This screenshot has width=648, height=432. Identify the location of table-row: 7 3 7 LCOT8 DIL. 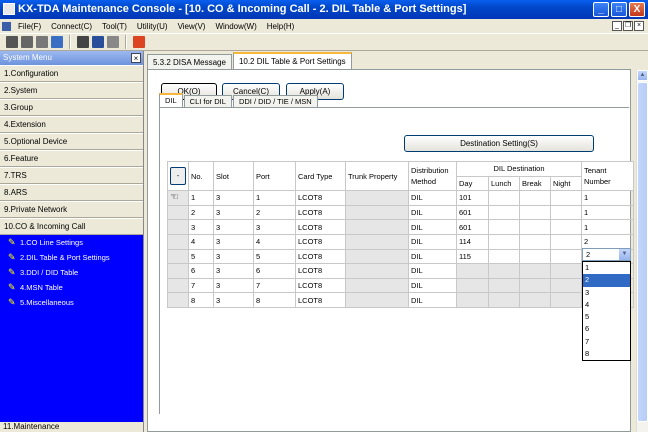
(400, 285).